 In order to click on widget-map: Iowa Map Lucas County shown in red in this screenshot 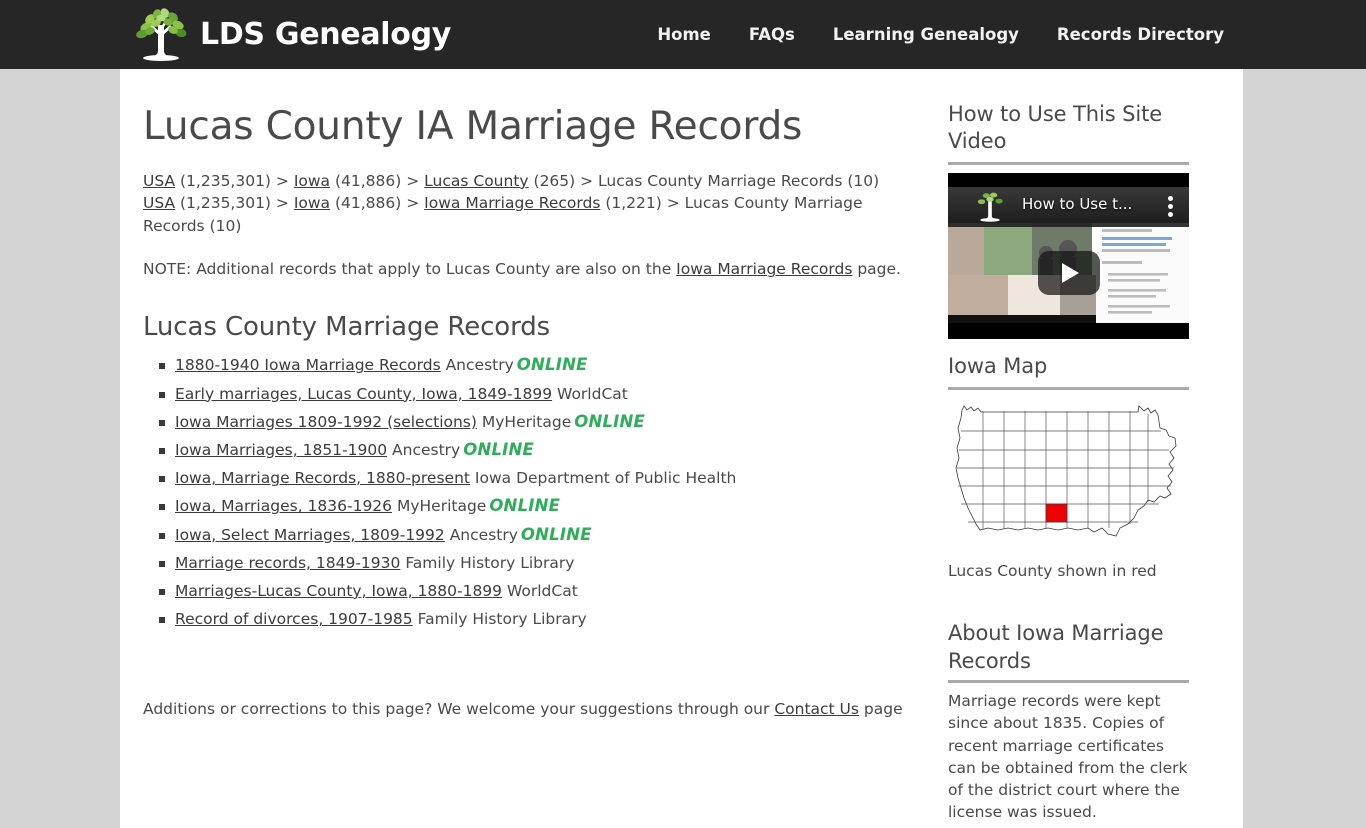, I will do `click(1068, 467)`.